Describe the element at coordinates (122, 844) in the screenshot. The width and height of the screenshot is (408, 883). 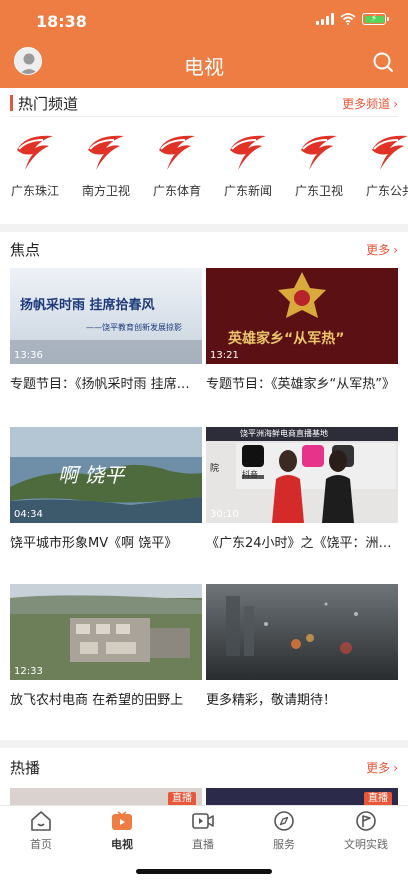
I see `tab-label: 电视` at that location.